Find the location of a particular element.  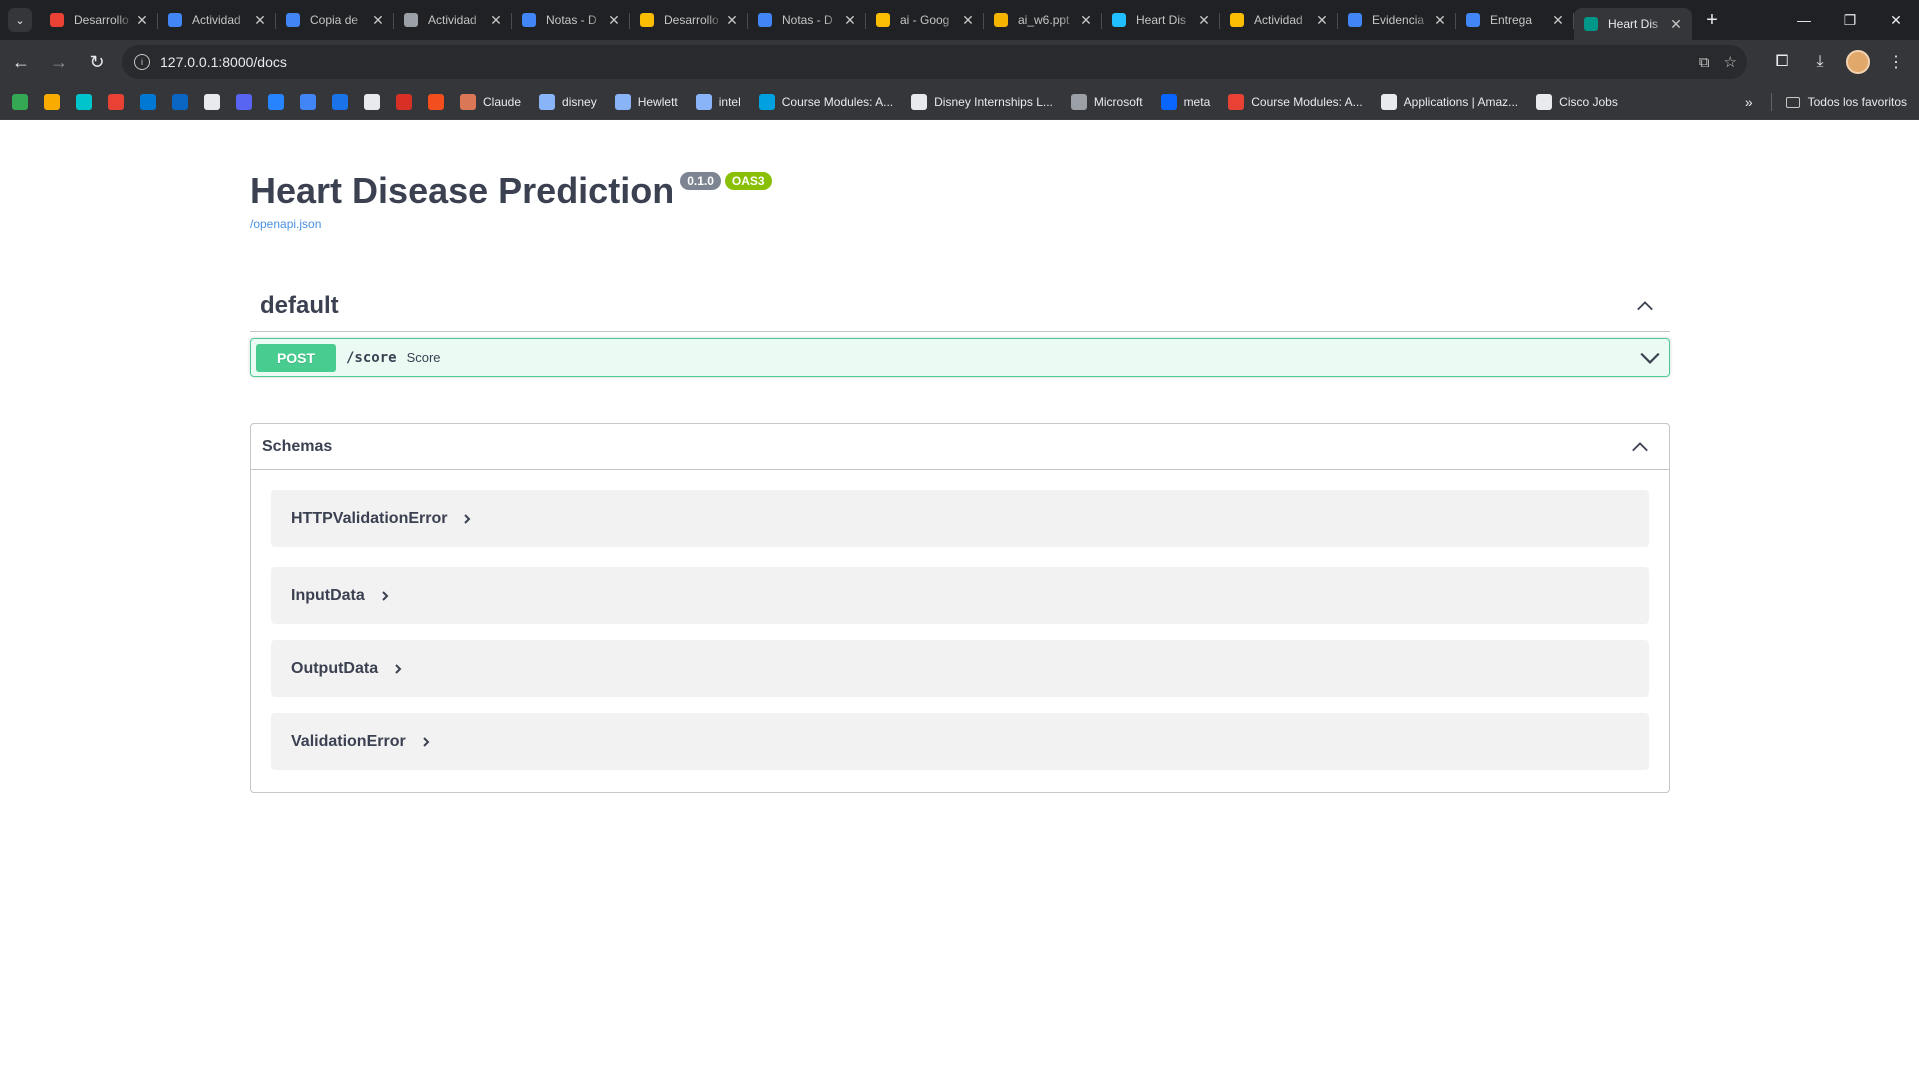

bookmark-label: intel is located at coordinates (729, 101).